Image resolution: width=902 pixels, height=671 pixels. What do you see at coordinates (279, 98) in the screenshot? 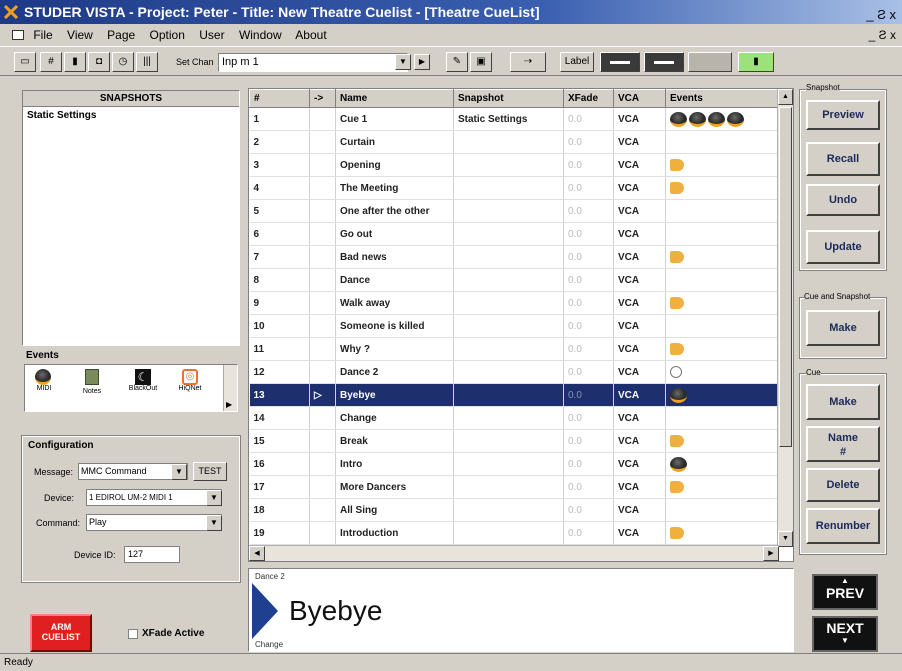
I see `column-header-number: #` at bounding box center [279, 98].